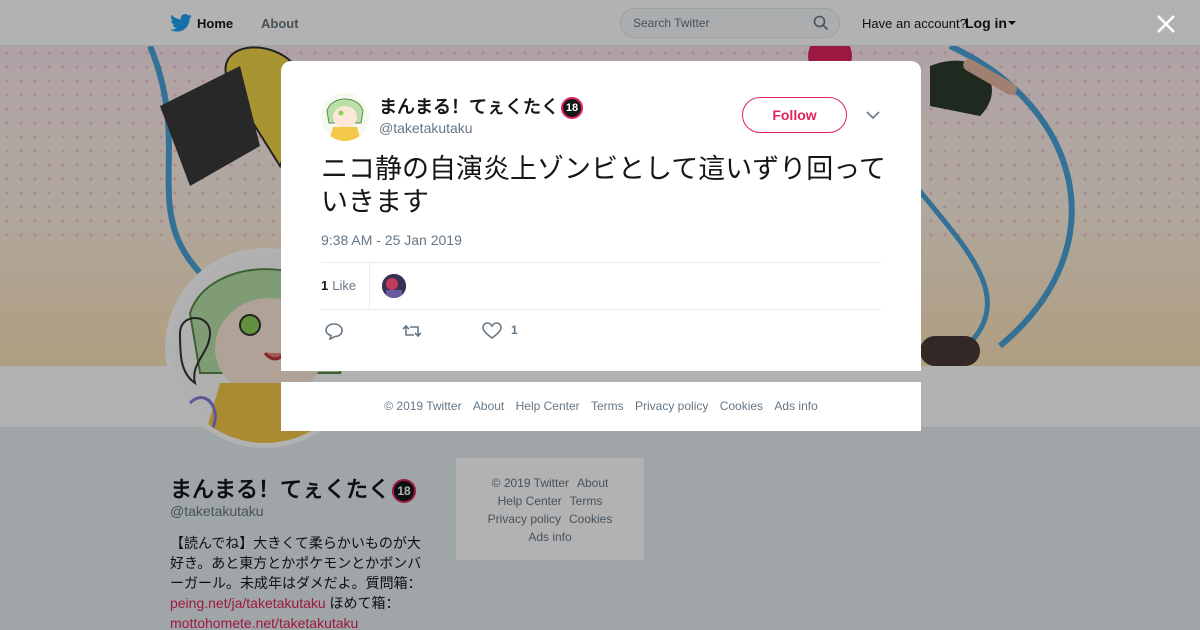  I want to click on modal-footer-help-link: Help Center, so click(548, 406).